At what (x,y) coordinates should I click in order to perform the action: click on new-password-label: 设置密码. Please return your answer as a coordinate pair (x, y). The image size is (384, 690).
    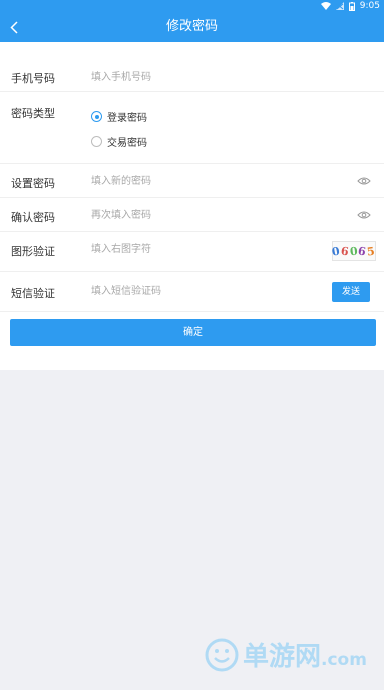
    Looking at the image, I should click on (33, 183).